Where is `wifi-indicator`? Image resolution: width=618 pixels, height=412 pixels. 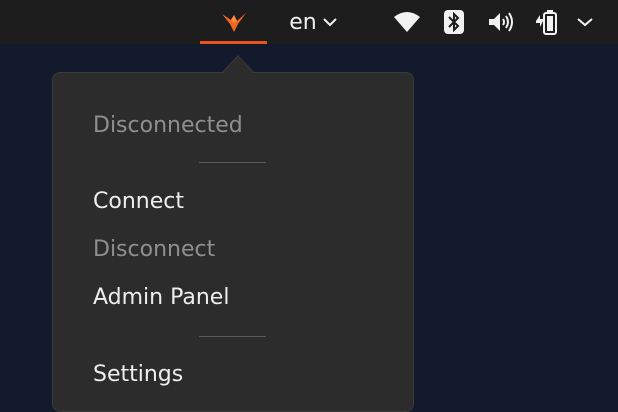
wifi-indicator is located at coordinates (407, 22).